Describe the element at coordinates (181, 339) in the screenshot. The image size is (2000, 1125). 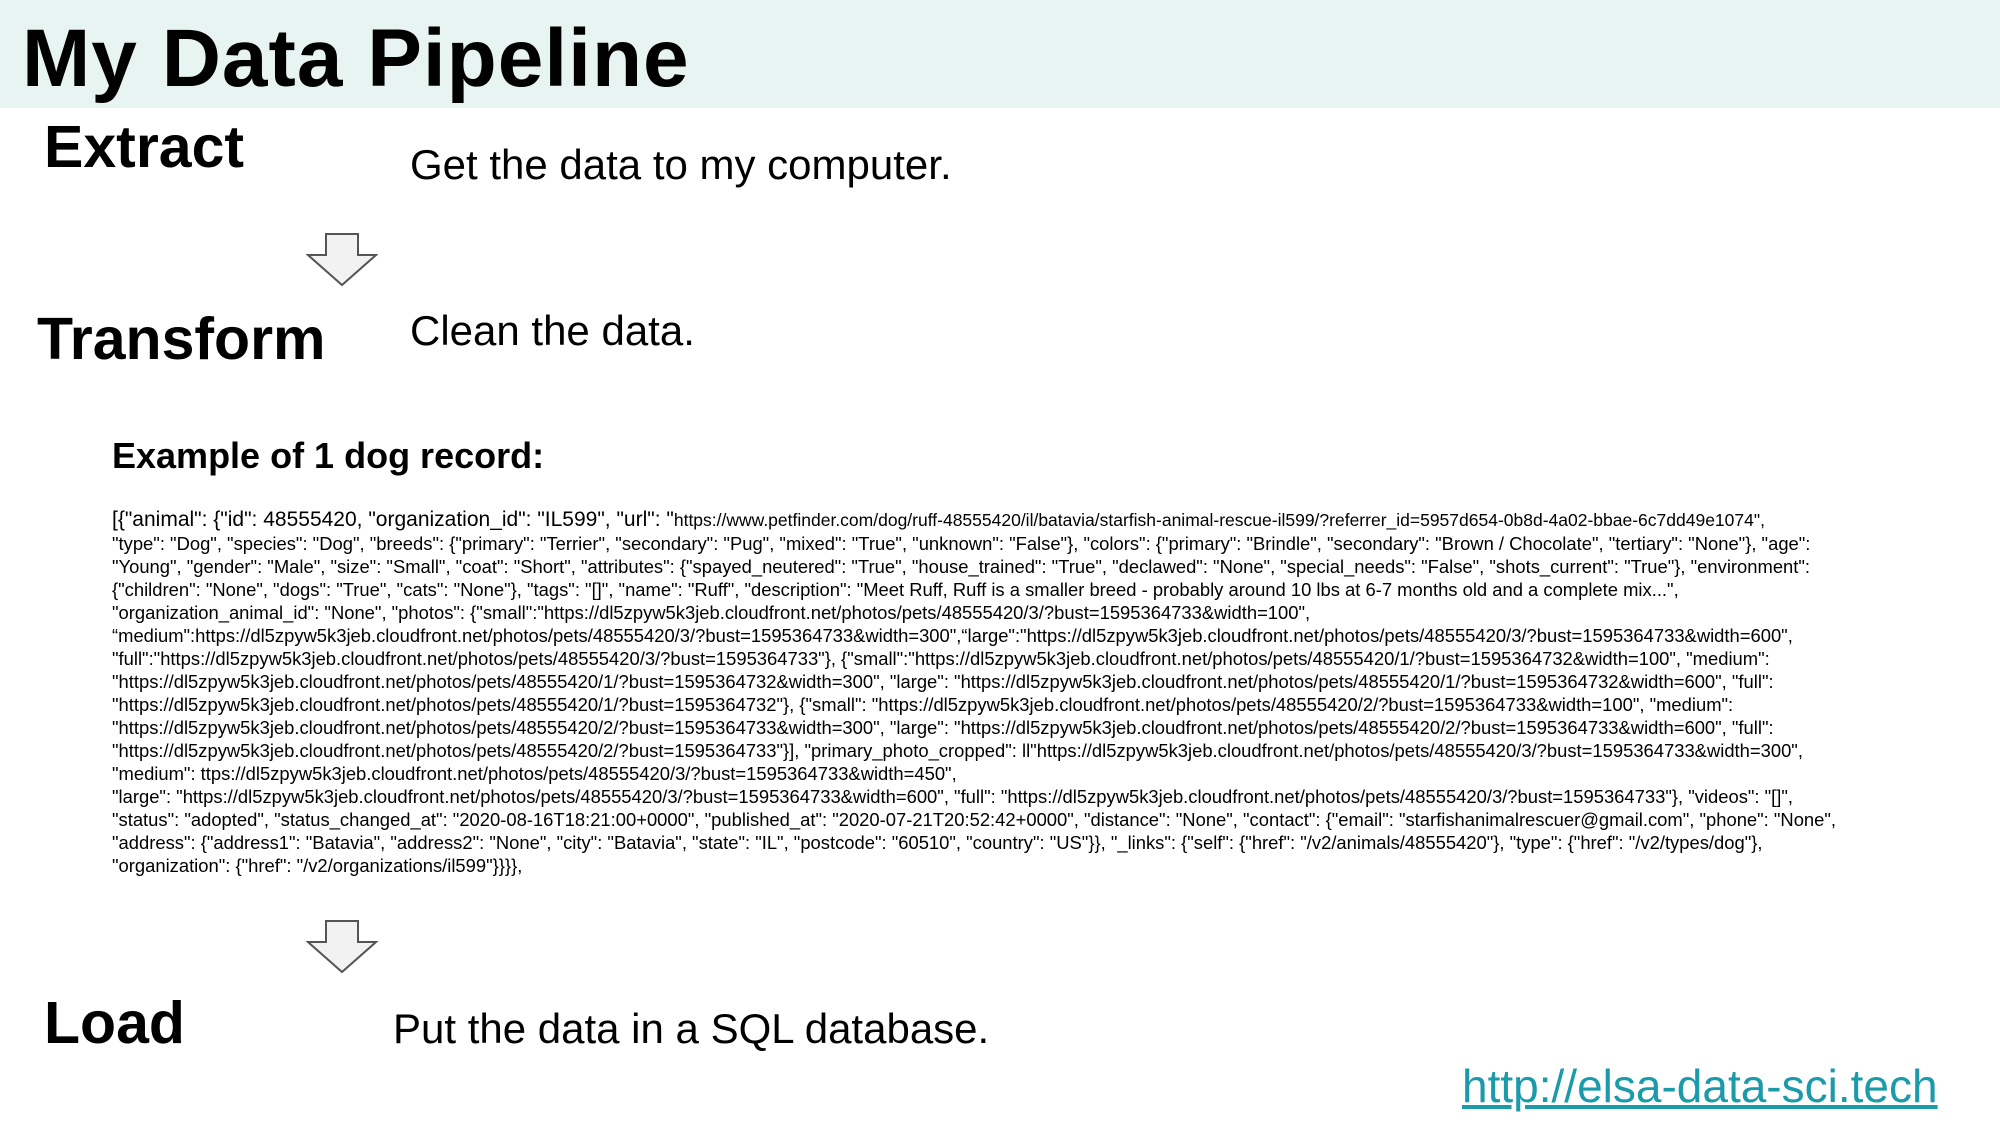
I see `stage-transform-label: Transform` at that location.